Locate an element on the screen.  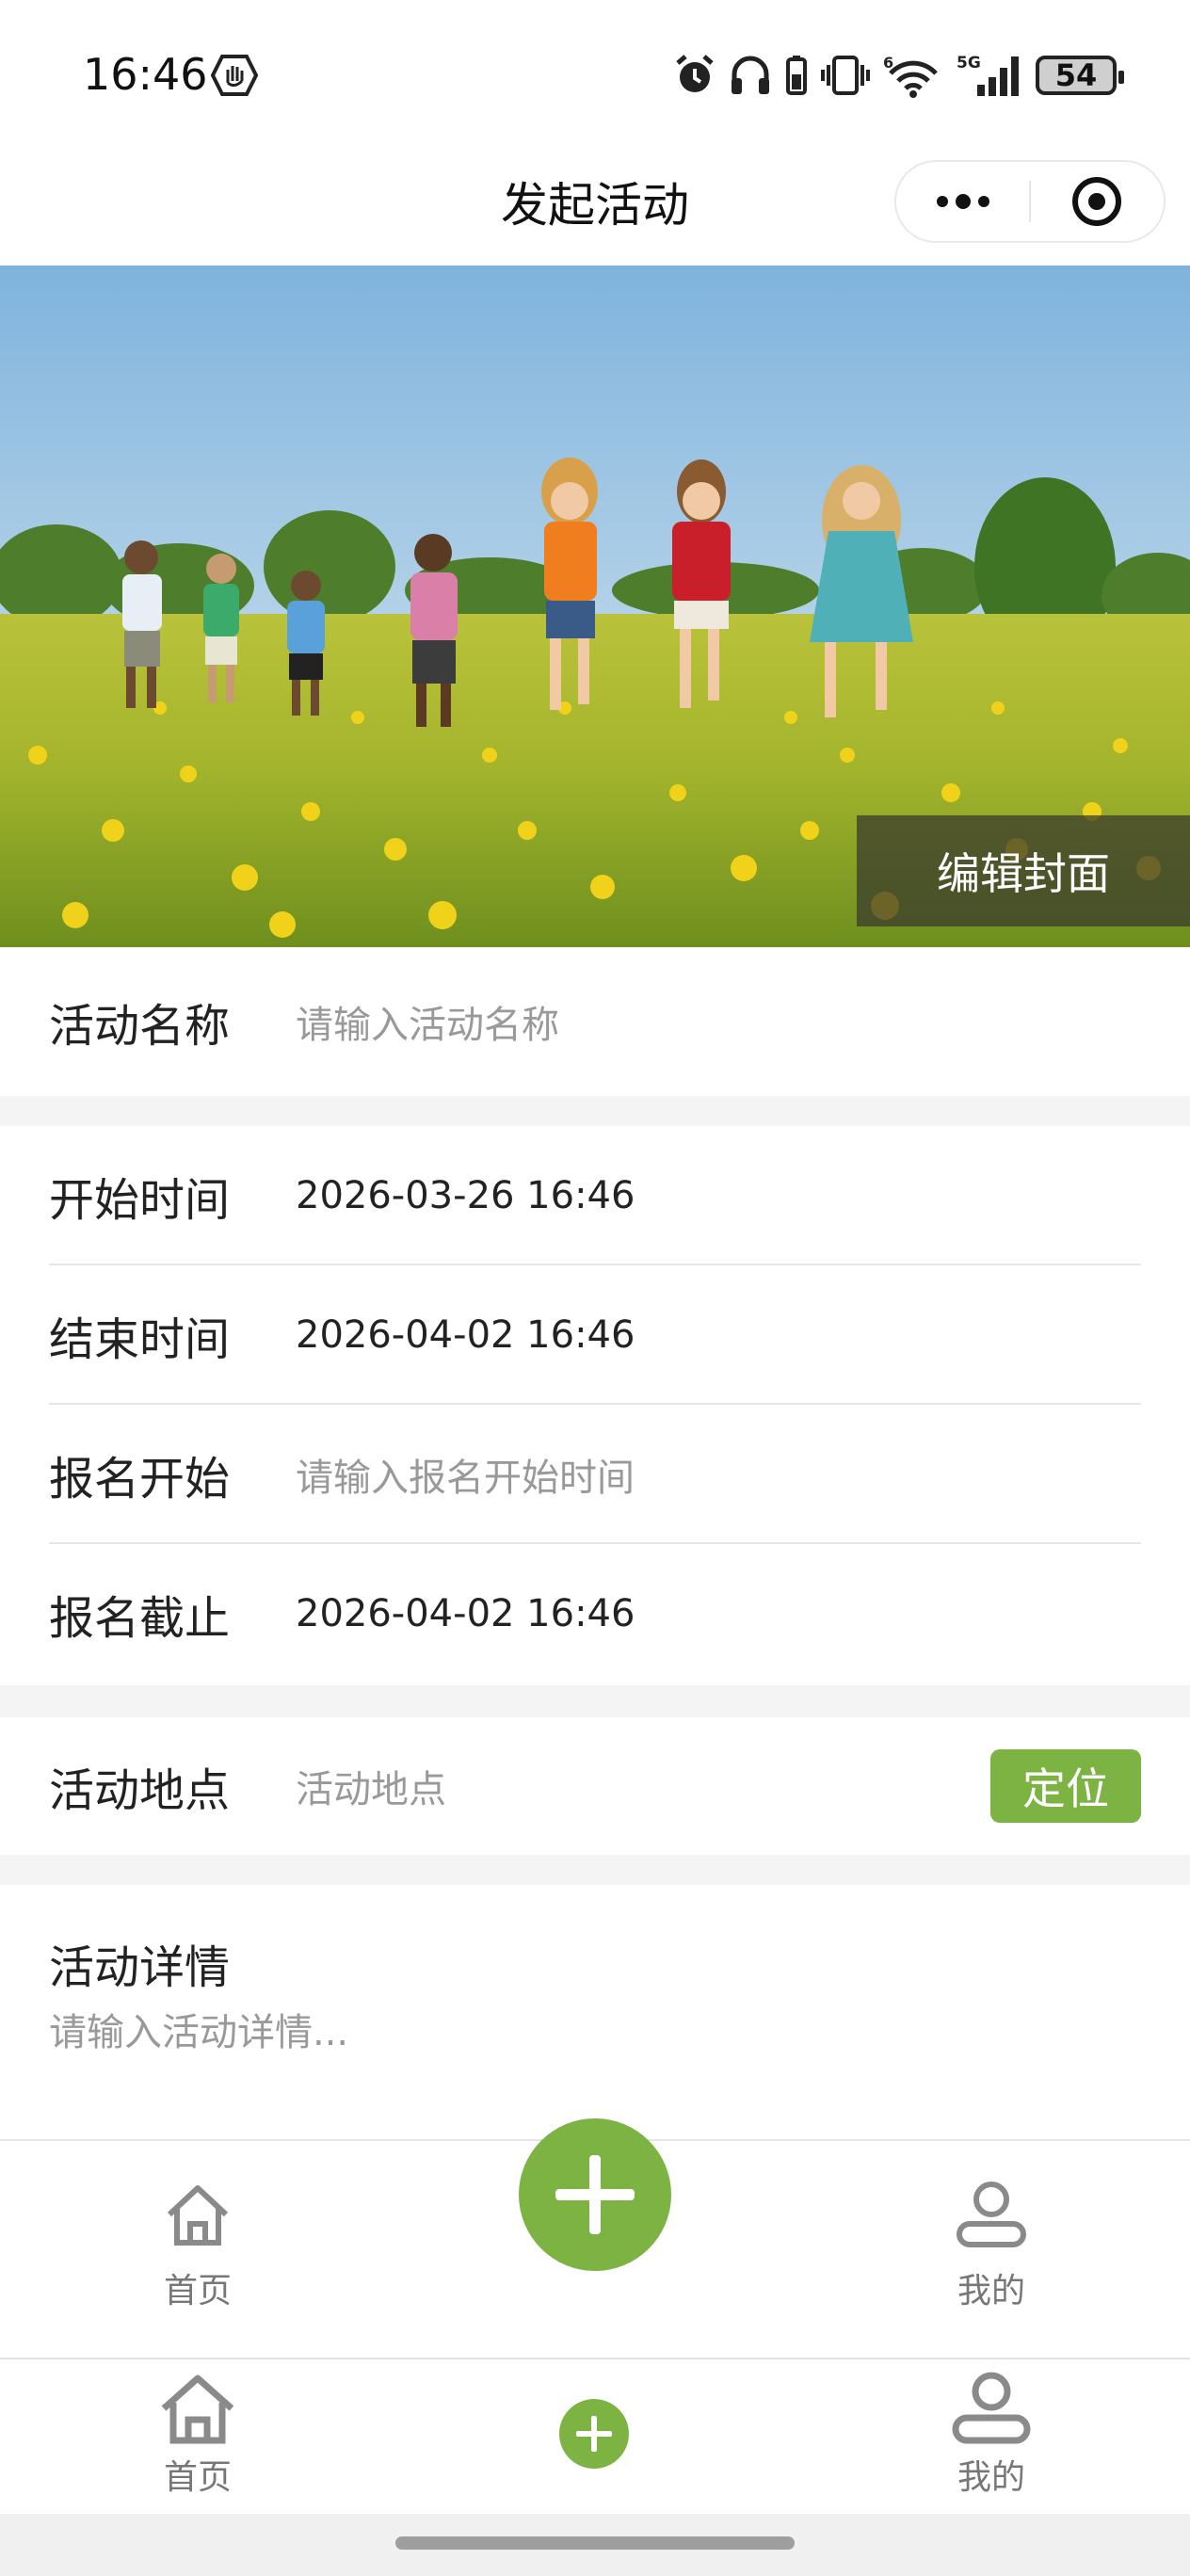
system-gesture-area is located at coordinates (595, 2545).